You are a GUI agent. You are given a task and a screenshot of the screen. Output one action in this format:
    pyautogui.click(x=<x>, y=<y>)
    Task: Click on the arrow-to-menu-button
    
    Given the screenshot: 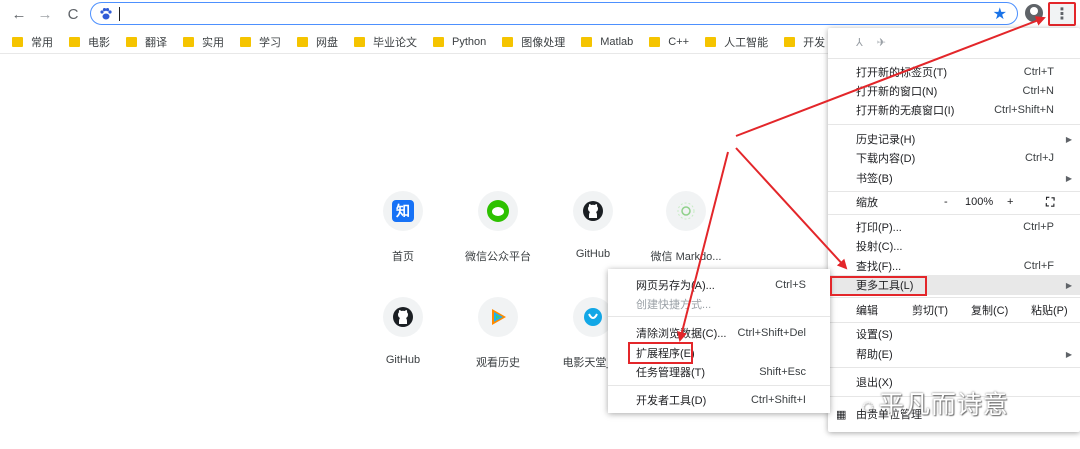 What is the action you would take?
    pyautogui.click(x=890, y=76)
    